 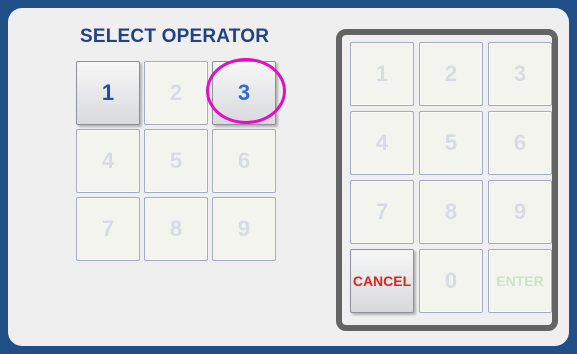 I want to click on keypad-key-7: 7, so click(x=382, y=212).